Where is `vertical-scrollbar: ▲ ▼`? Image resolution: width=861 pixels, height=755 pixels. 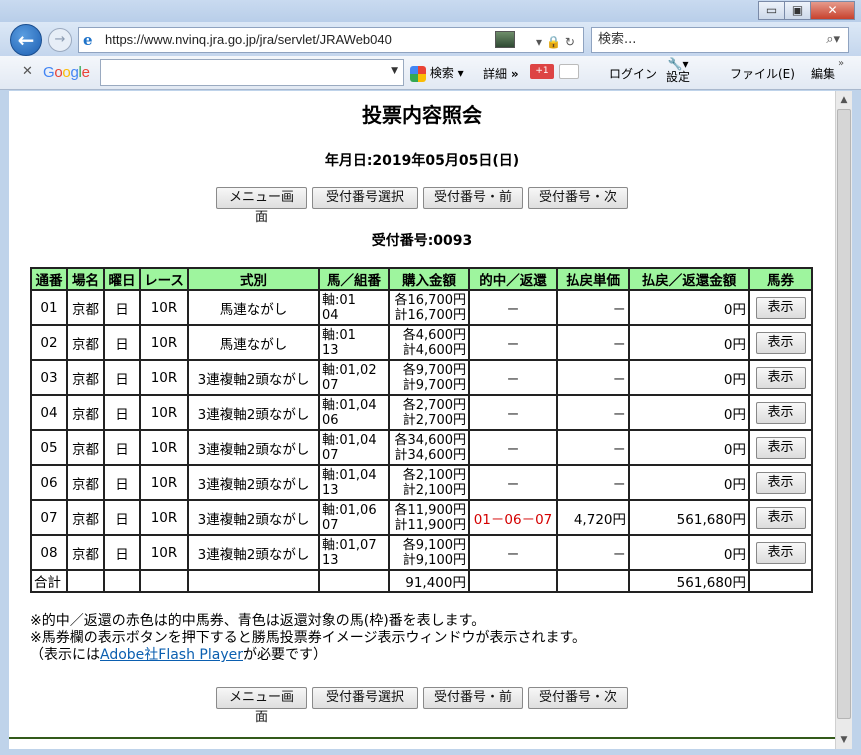 vertical-scrollbar: ▲ ▼ is located at coordinates (843, 420).